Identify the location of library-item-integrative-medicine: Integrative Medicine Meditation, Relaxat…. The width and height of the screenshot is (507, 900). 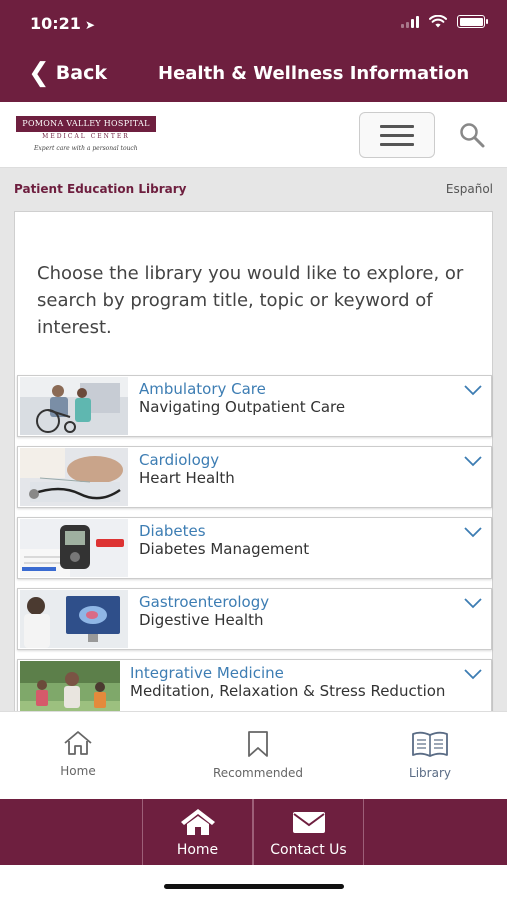
(254, 685).